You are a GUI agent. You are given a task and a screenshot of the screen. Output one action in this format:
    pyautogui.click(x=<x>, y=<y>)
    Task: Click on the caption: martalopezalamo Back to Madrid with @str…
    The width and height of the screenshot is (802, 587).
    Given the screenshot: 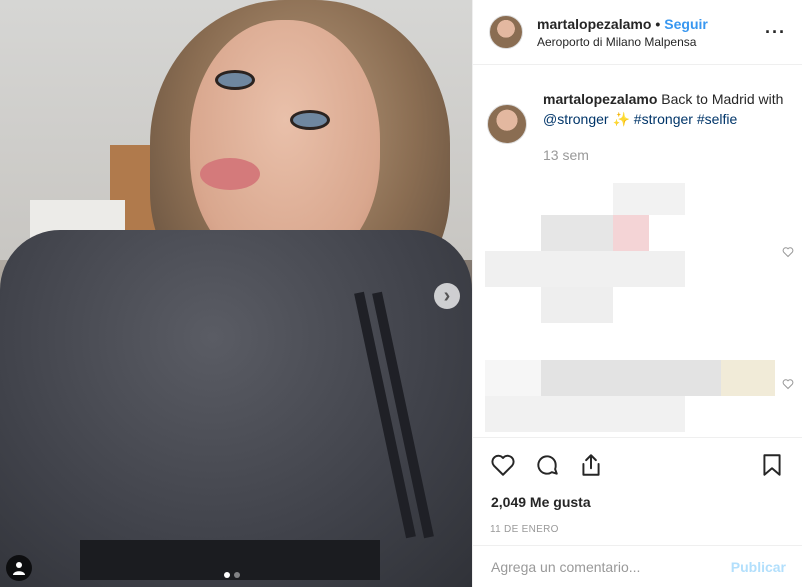 What is the action you would take?
    pyautogui.click(x=642, y=127)
    